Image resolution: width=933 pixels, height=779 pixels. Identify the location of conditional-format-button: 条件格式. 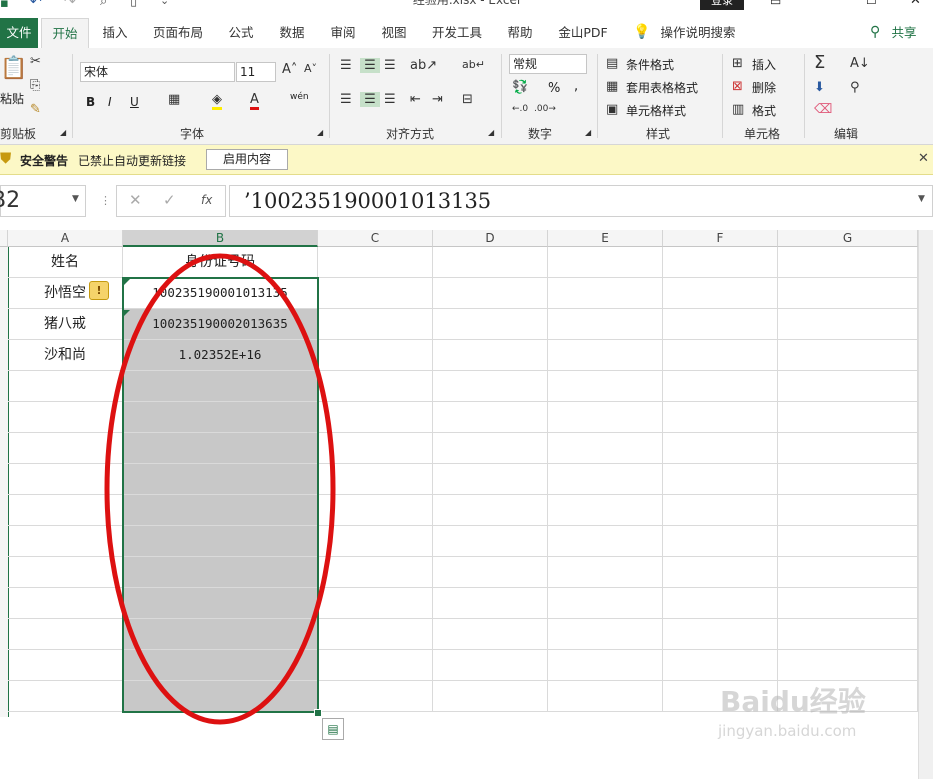
(650, 64).